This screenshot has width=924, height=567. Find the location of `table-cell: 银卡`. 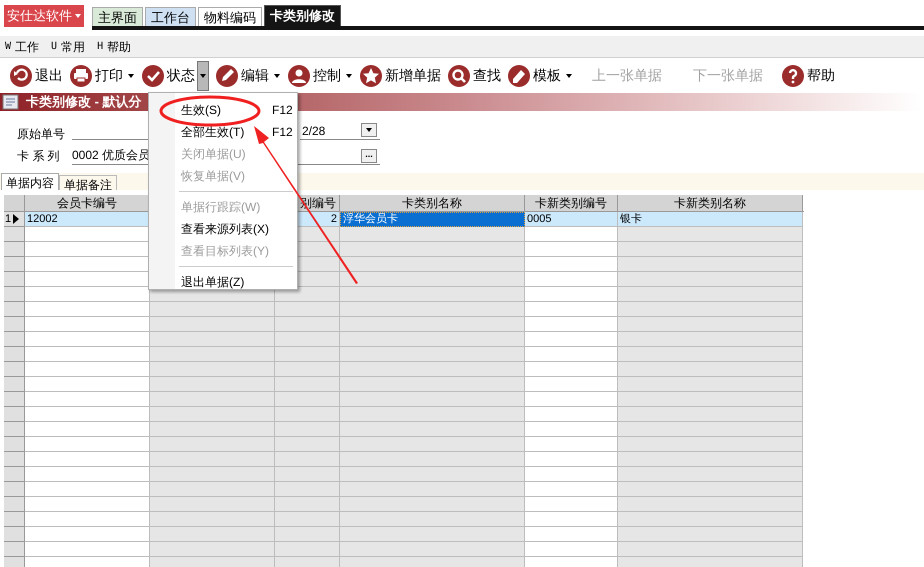

table-cell: 银卡 is located at coordinates (710, 219).